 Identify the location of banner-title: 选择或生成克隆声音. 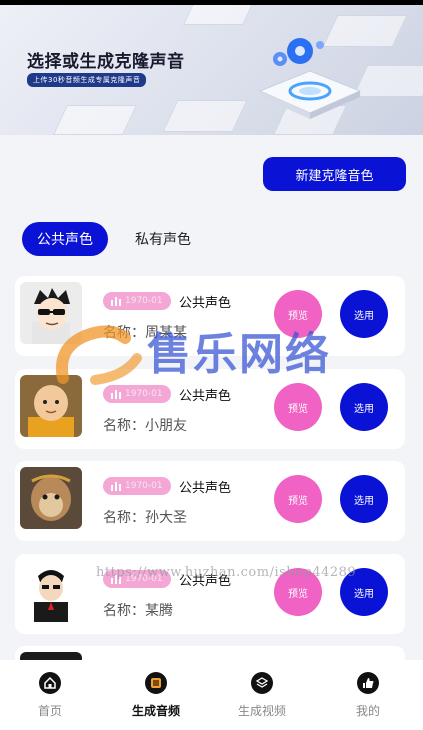
(106, 62).